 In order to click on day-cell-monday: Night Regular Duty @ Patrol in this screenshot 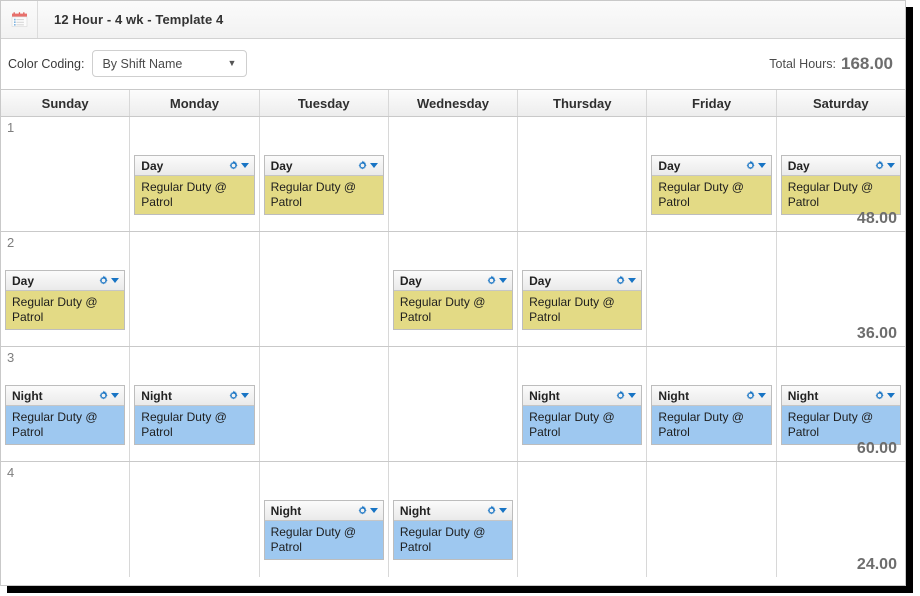, I will do `click(195, 404)`.